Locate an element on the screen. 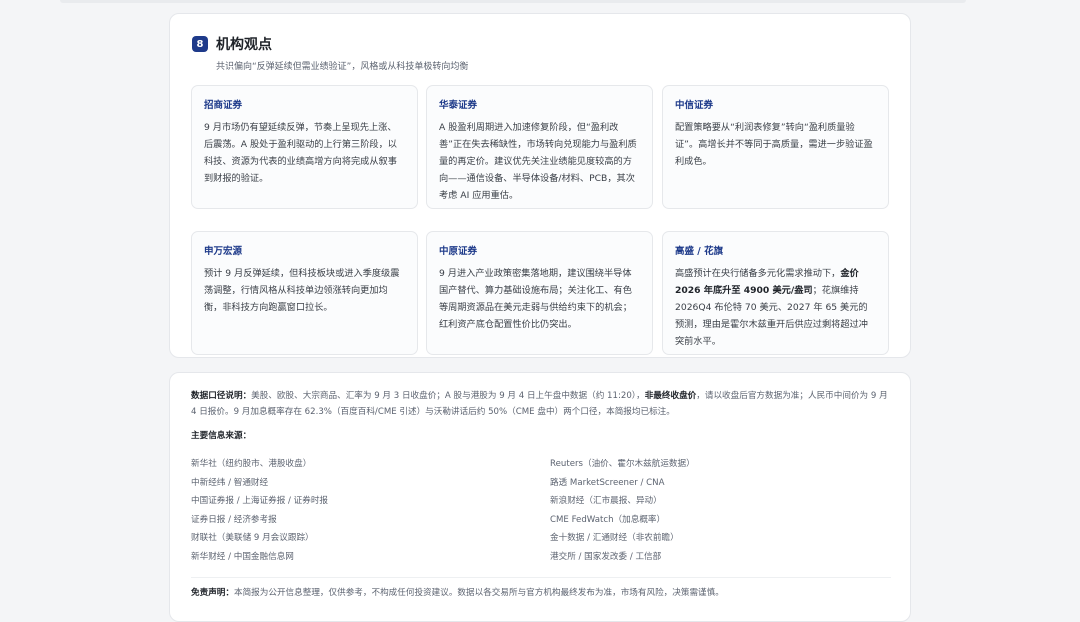  institution-name: 中原证券 is located at coordinates (458, 251).